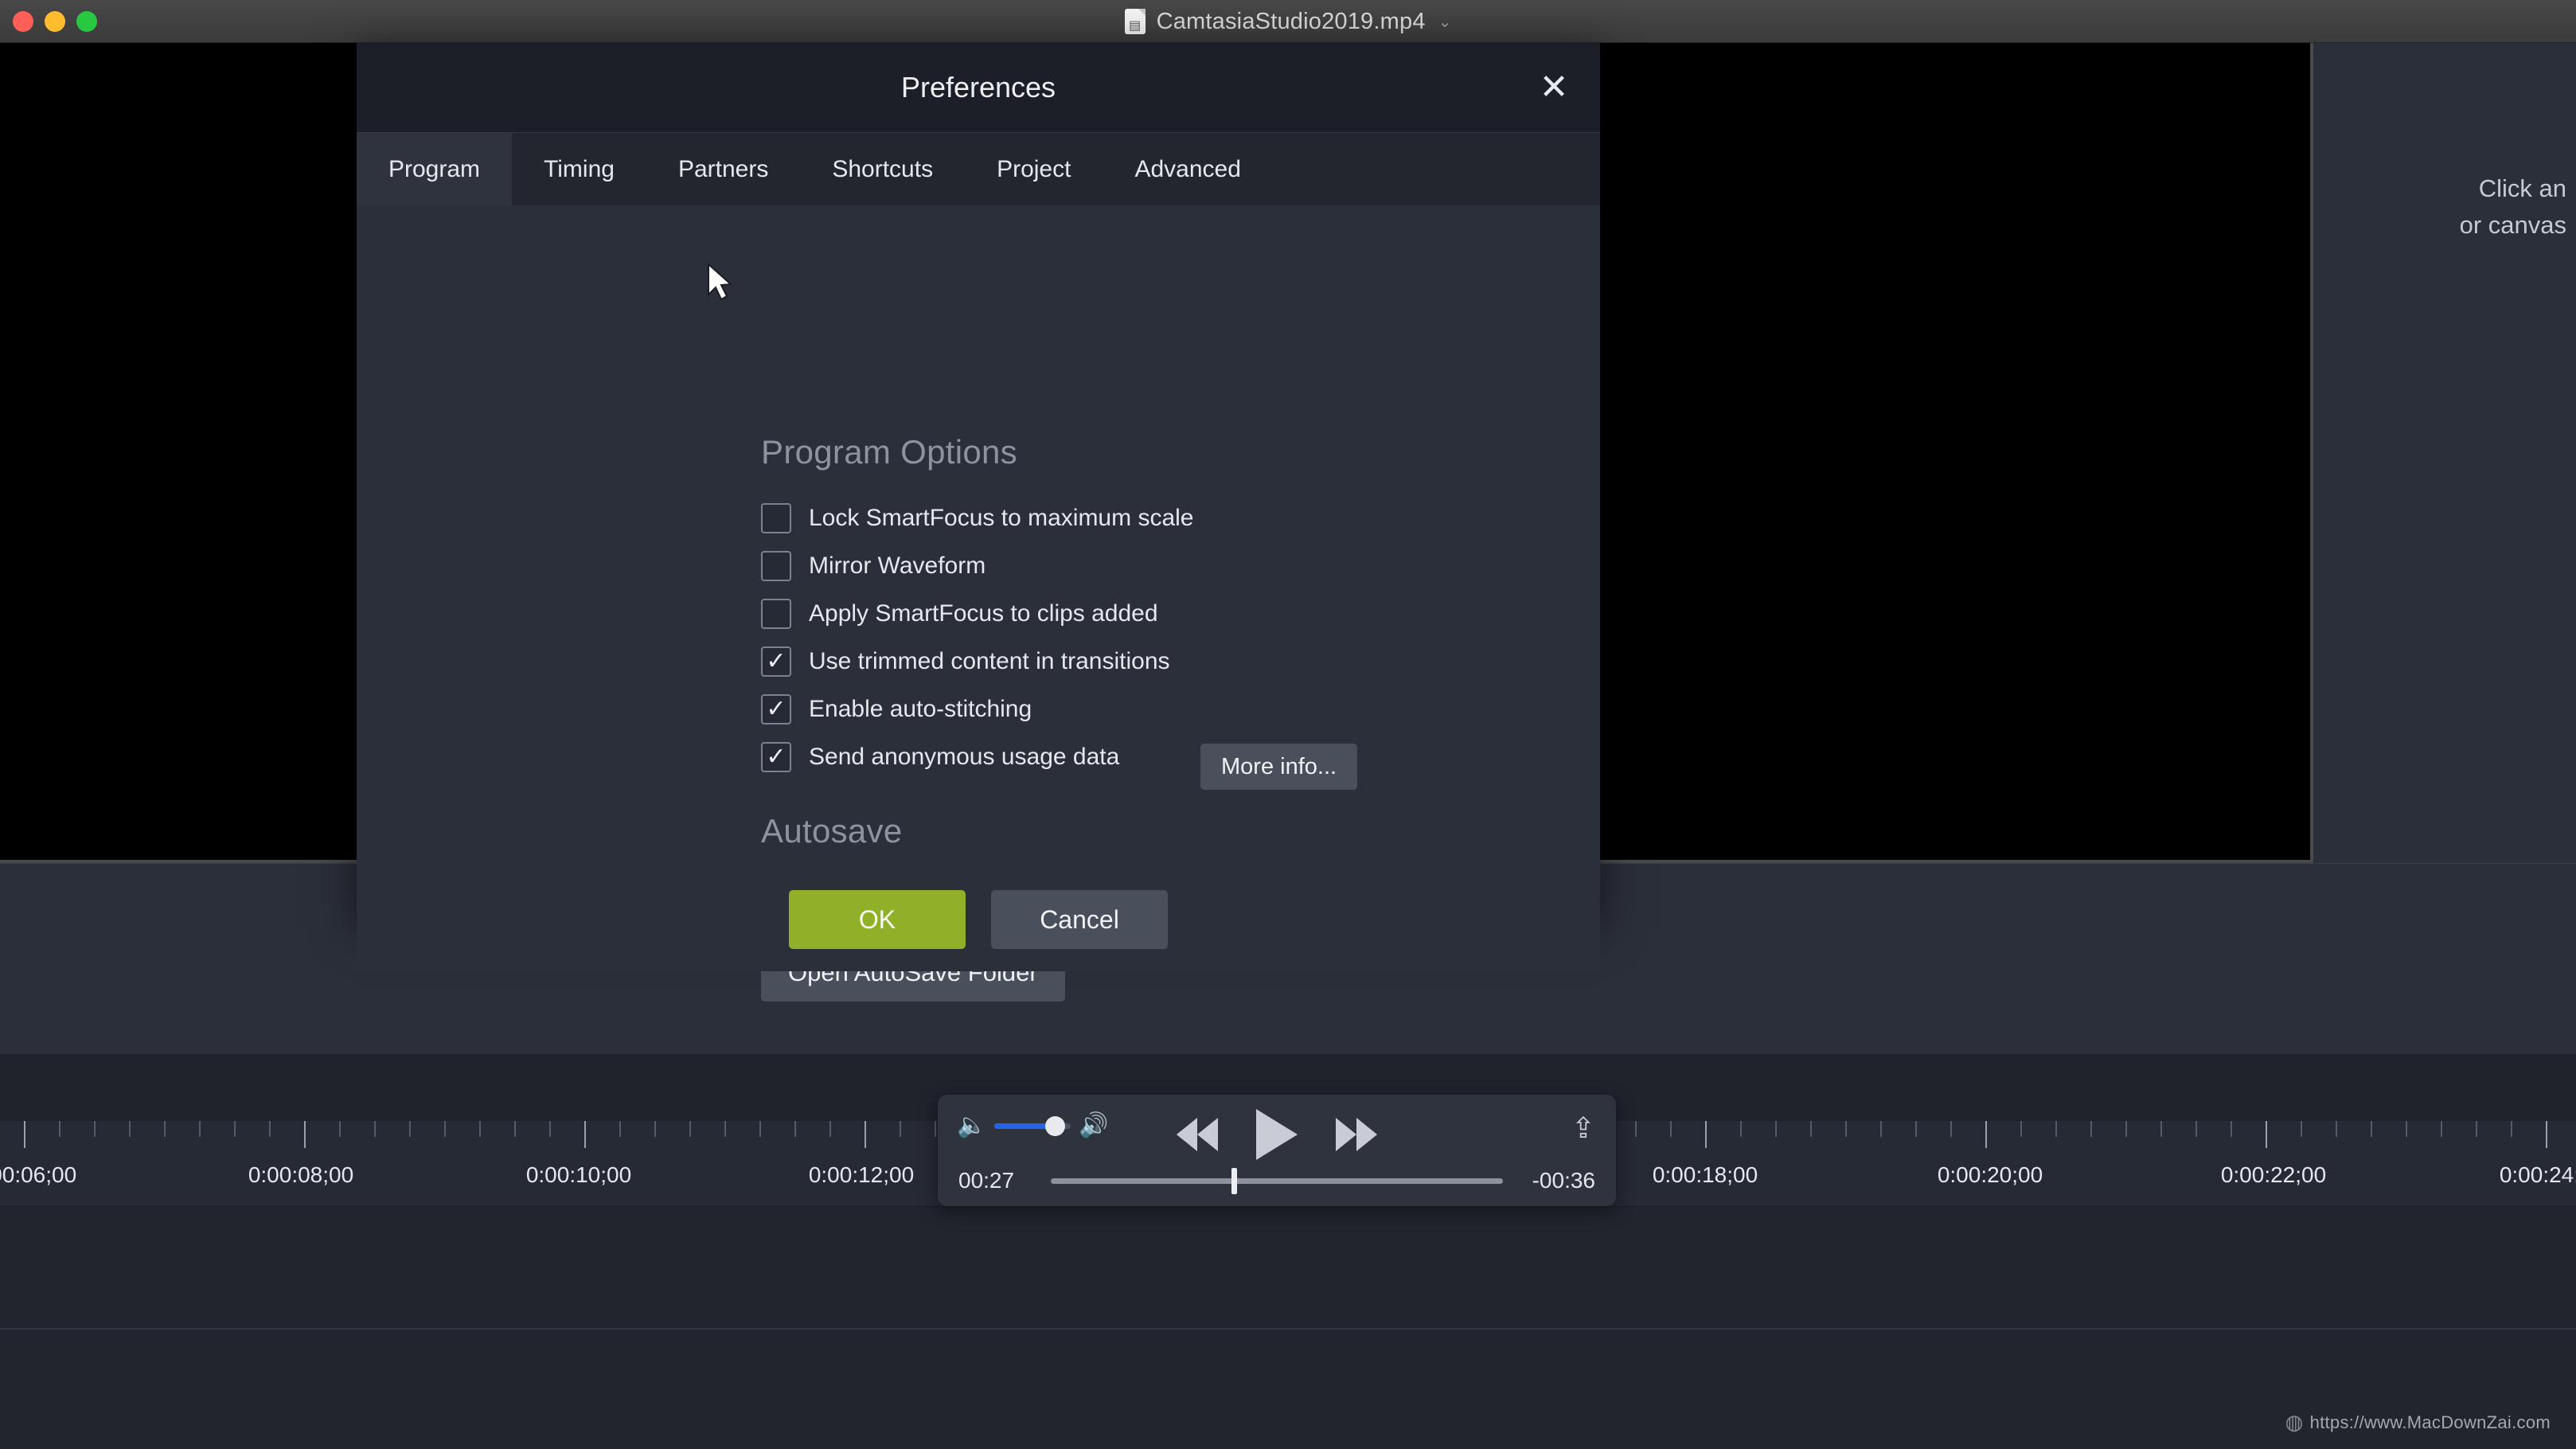  I want to click on share-icon: ⇪, so click(1583, 1128).